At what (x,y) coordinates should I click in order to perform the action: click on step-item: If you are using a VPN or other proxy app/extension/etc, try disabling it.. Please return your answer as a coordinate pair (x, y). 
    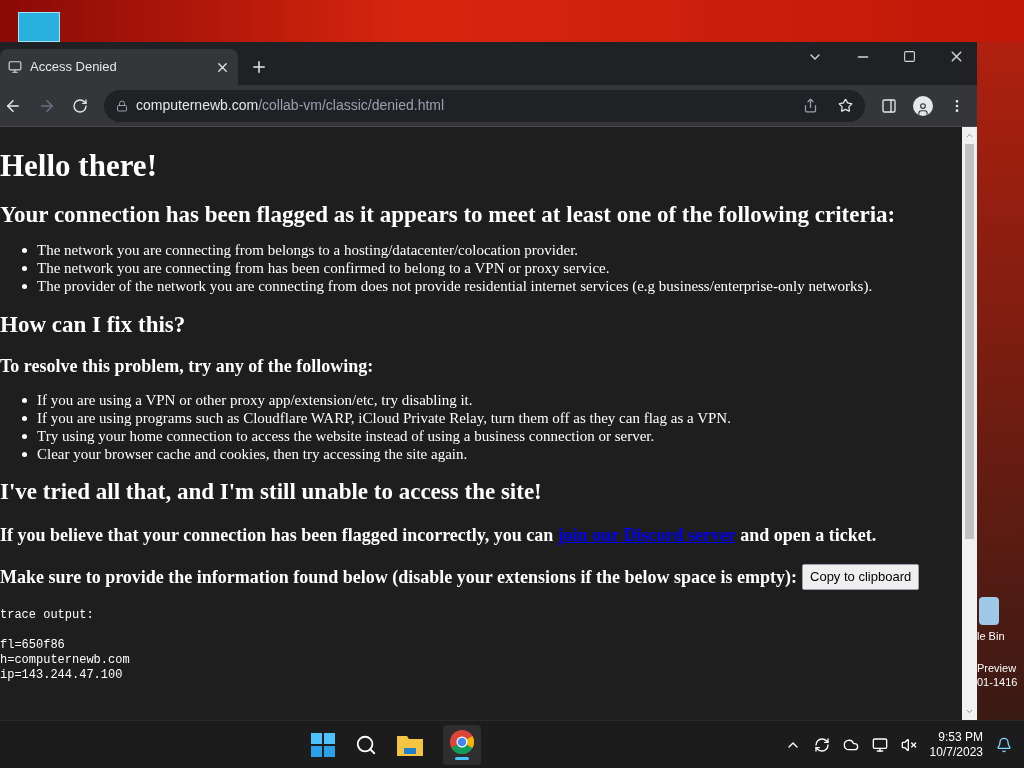
    Looking at the image, I should click on (255, 400).